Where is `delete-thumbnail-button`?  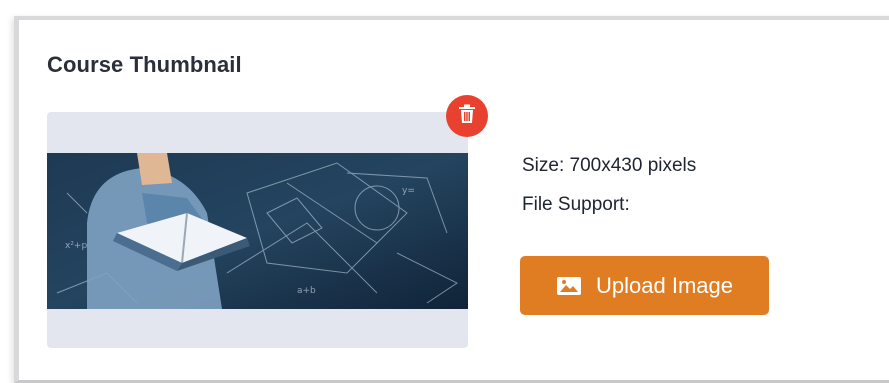 delete-thumbnail-button is located at coordinates (467, 116).